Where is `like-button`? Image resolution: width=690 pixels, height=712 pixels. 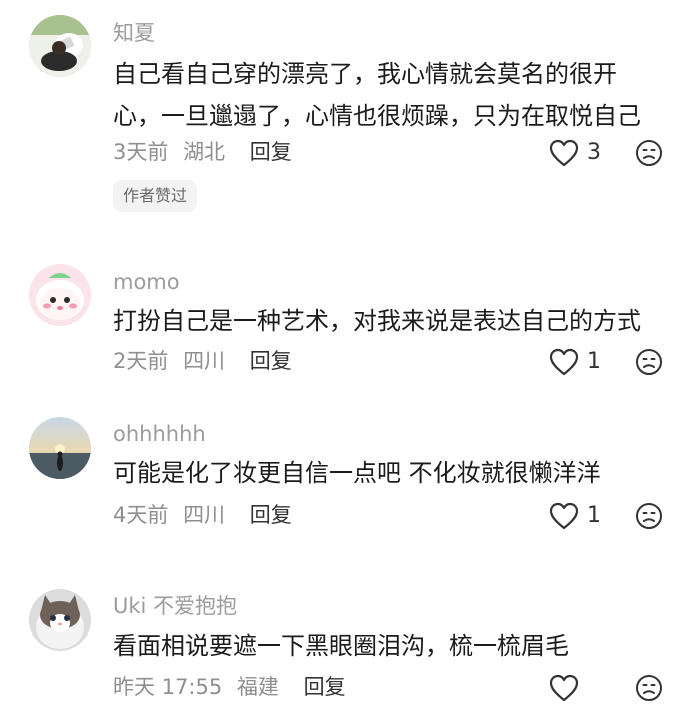
like-button is located at coordinates (568, 688).